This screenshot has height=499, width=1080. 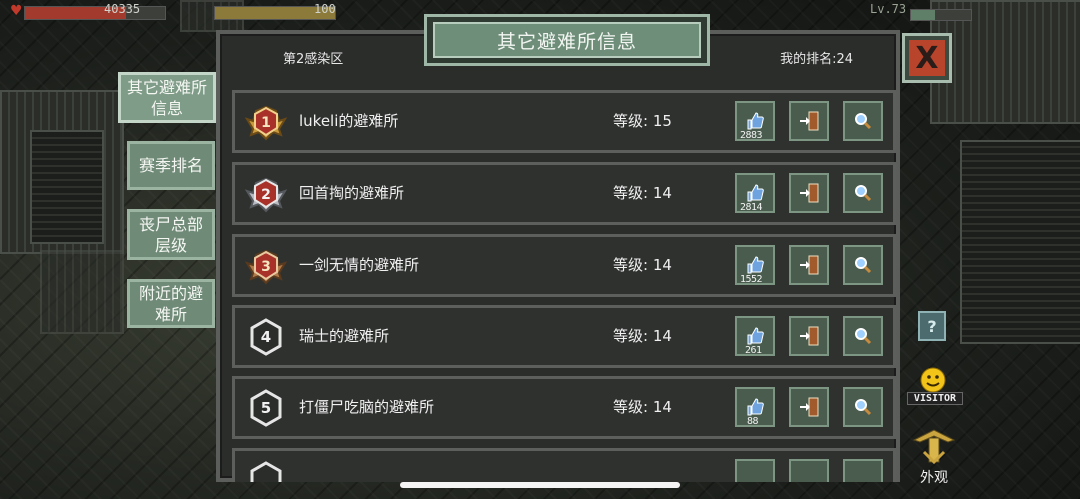 I want to click on tab-zombie-hq-levels: 丧尸总部层级, so click(x=171, y=234).